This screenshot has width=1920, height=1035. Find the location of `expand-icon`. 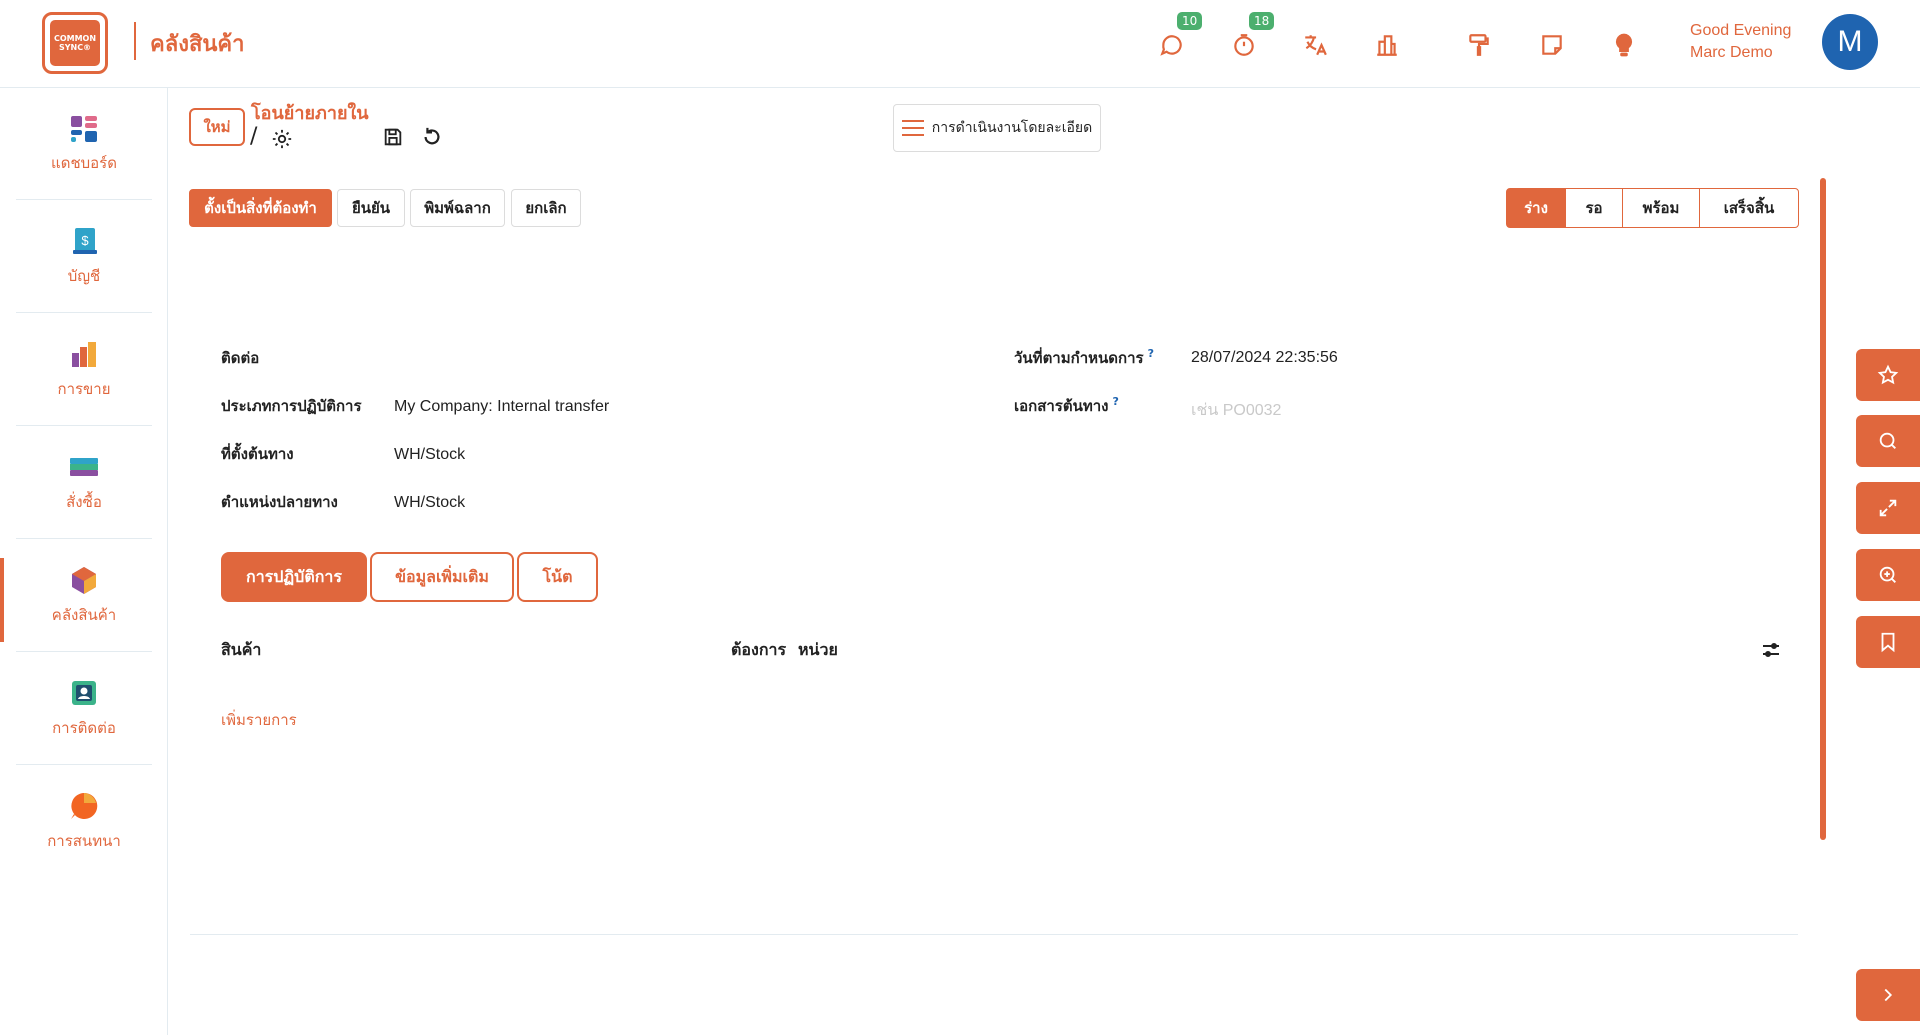

expand-icon is located at coordinates (1888, 508).